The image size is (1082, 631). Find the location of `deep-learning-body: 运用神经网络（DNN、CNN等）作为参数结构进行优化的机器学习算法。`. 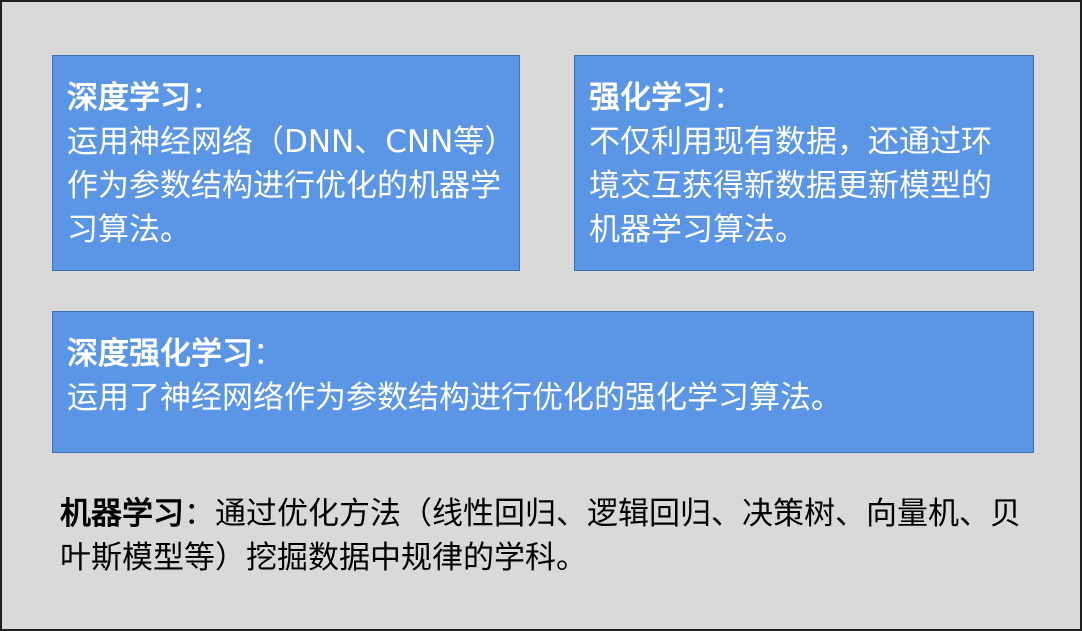

deep-learning-body: 运用神经网络（DNN、CNN等）作为参数结构进行优化的机器学习算法。 is located at coordinates (284, 186).